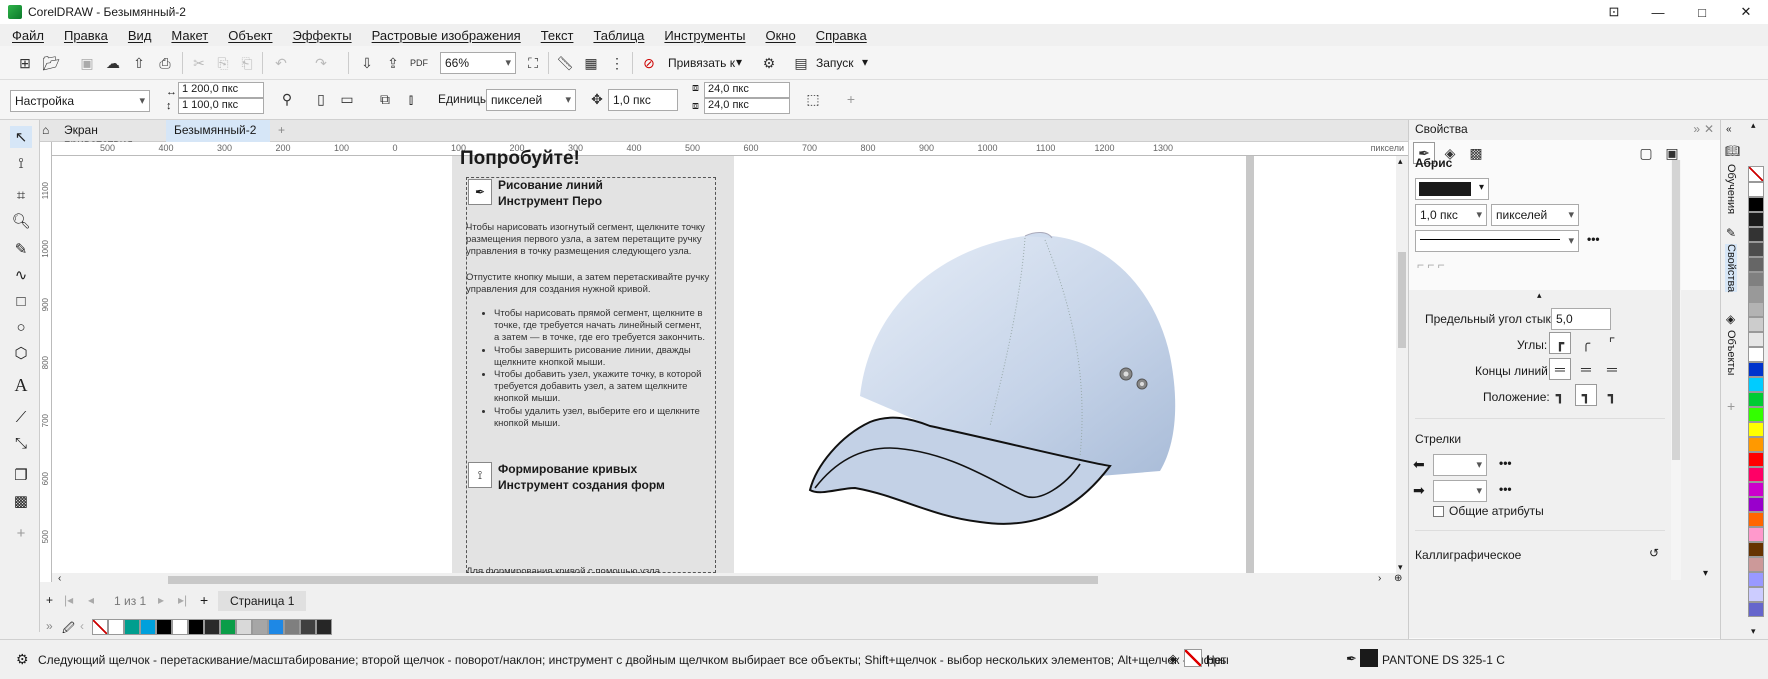 The image size is (1768, 679). Describe the element at coordinates (531, 100) in the screenshot. I see `units-select: пикселей` at that location.